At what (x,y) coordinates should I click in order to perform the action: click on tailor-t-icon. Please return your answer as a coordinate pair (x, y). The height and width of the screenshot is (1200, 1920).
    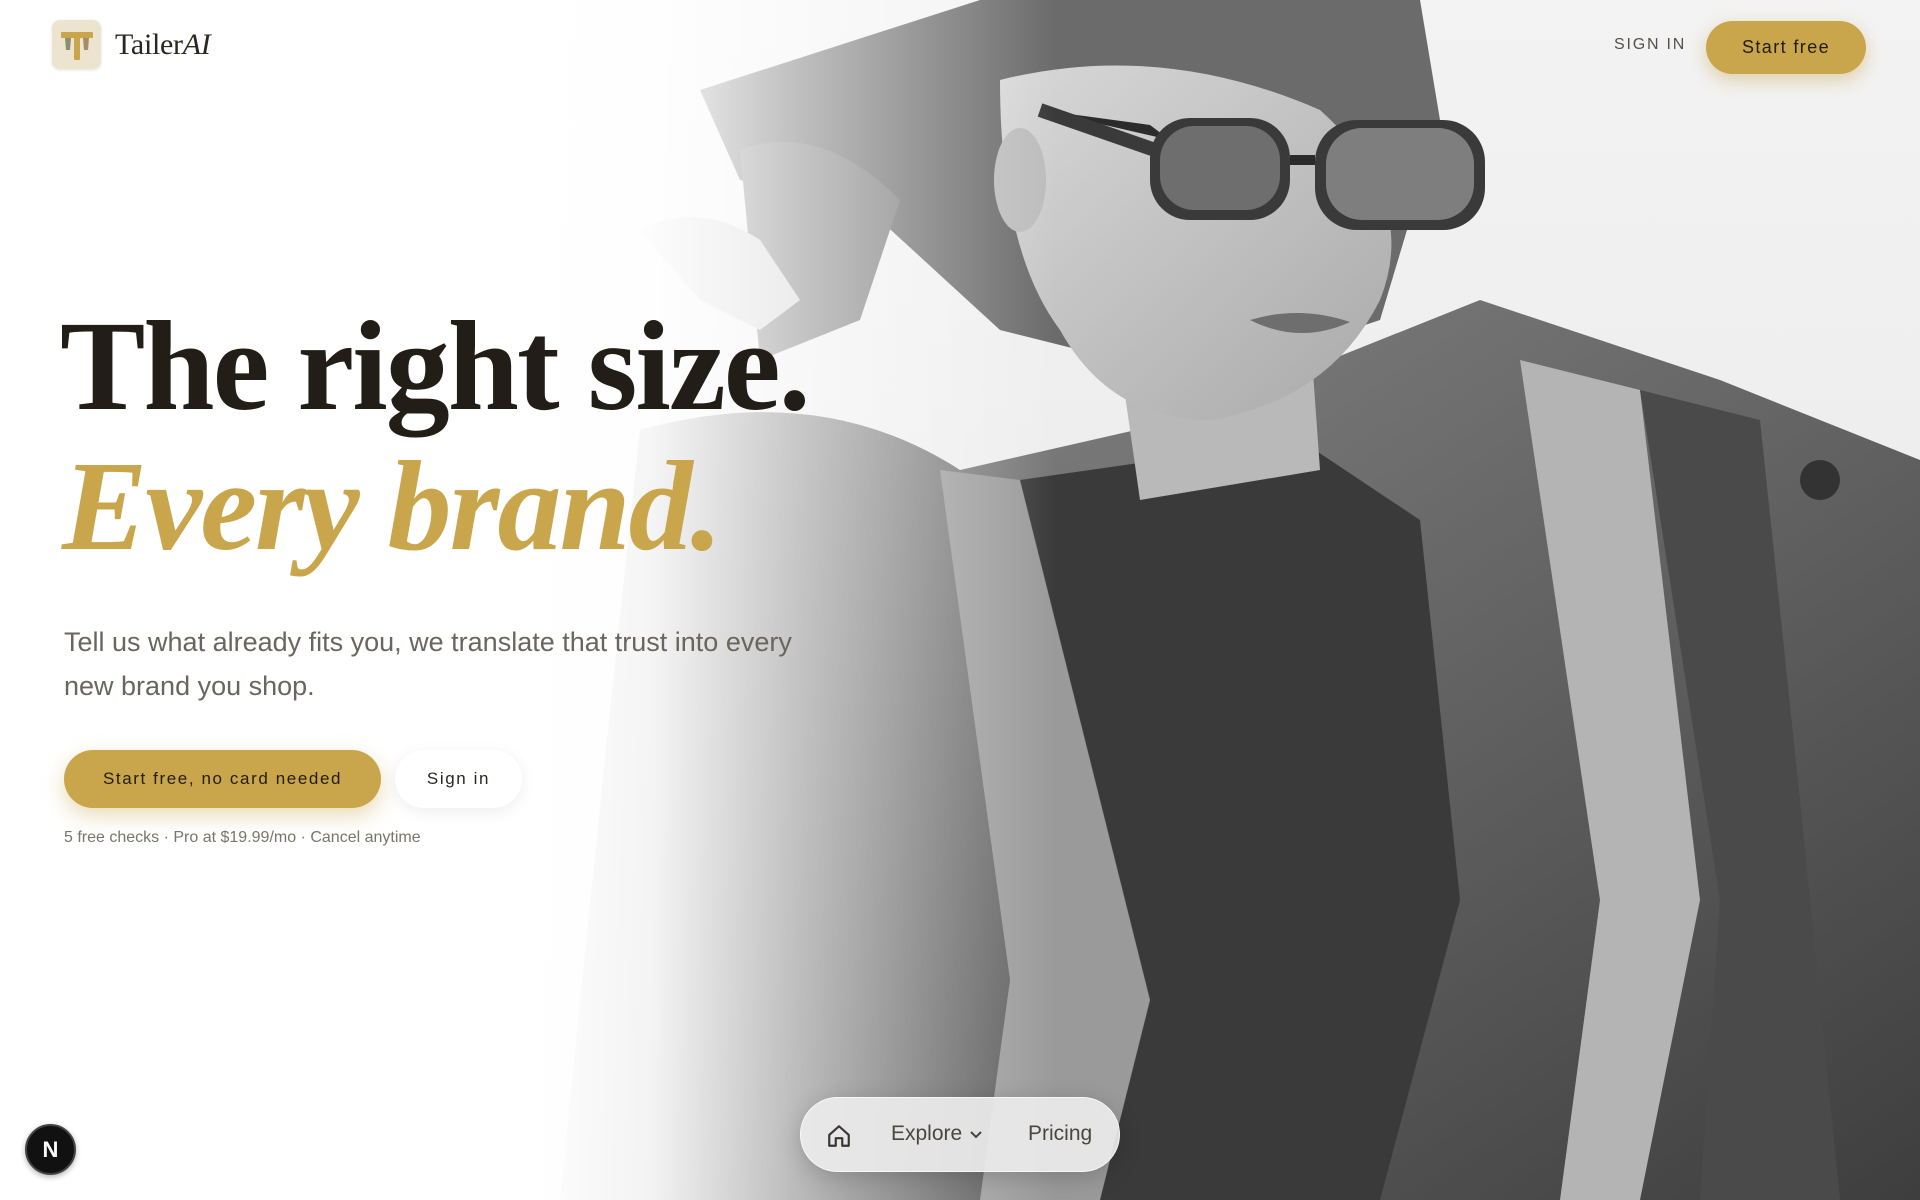
    Looking at the image, I should click on (76, 44).